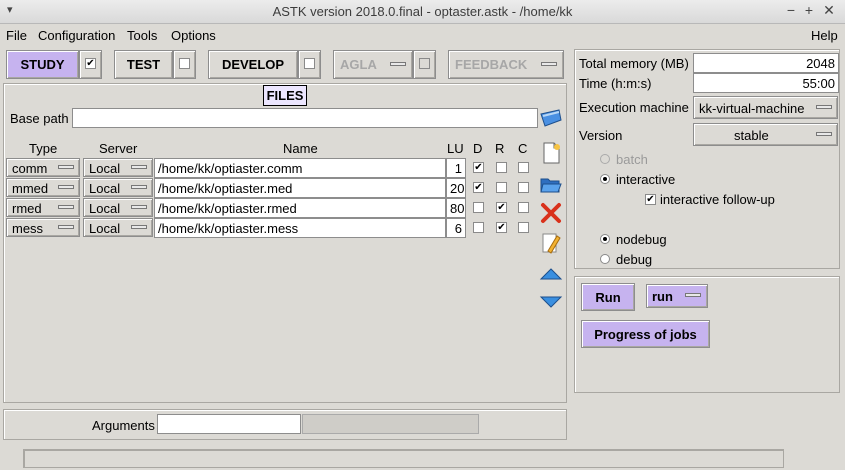  Describe the element at coordinates (300, 228) in the screenshot. I see `file-name-input: /home/kk/optiaster.mess` at that location.